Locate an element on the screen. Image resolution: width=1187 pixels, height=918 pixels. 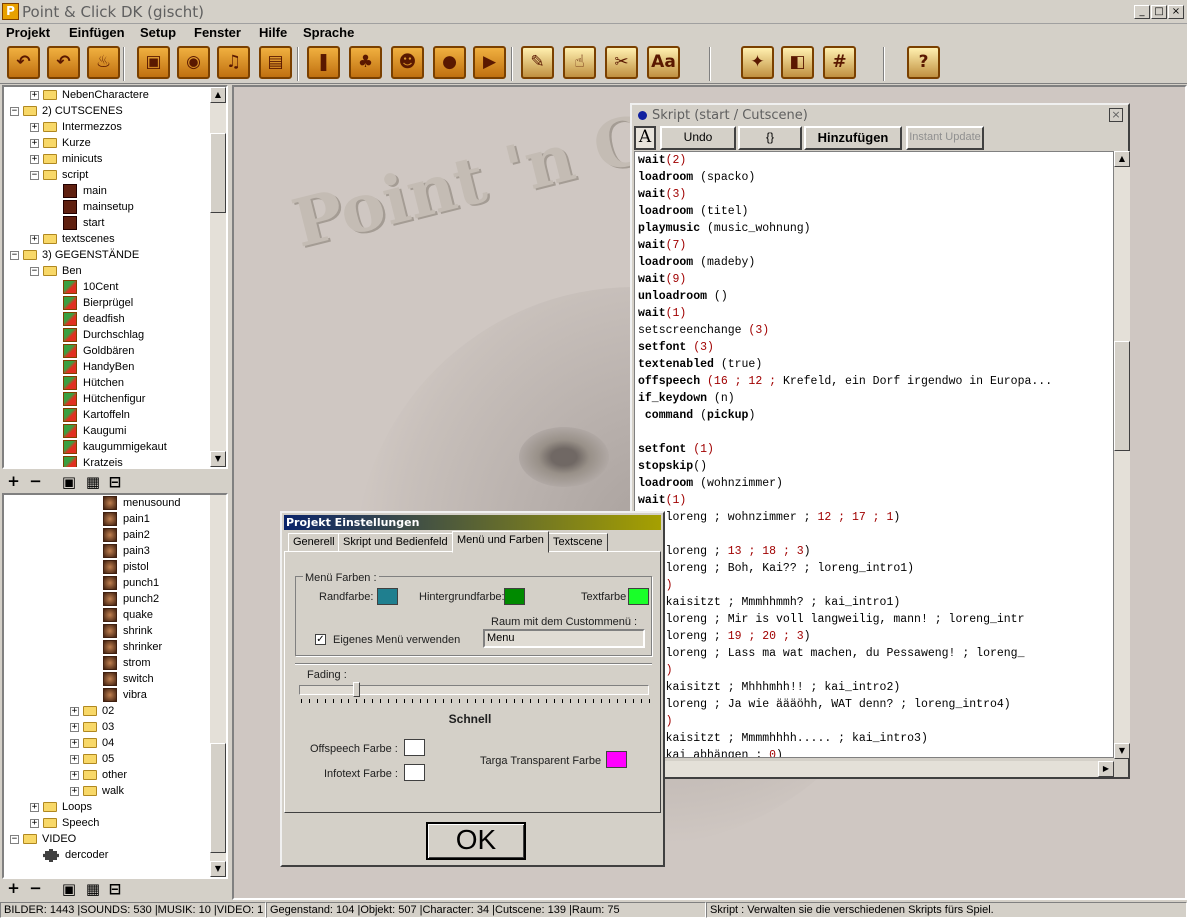
menu-hilfe: Hilfe is located at coordinates (273, 32).